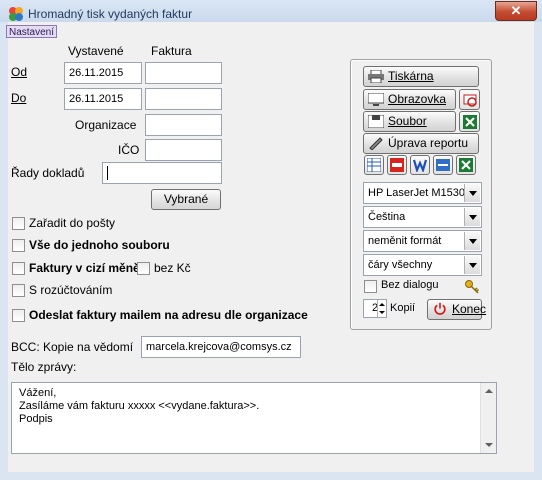  Describe the element at coordinates (376, 121) in the screenshot. I see `file-icon` at that location.